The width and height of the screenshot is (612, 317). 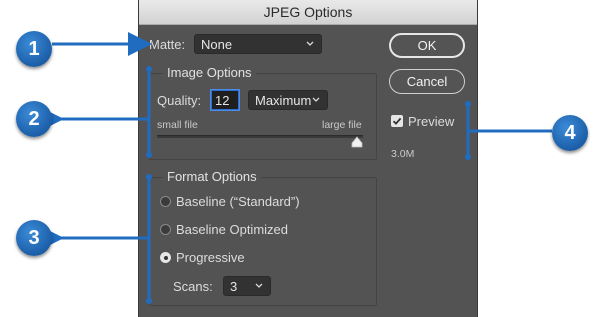 What do you see at coordinates (468, 104) in the screenshot?
I see `callout-4-dot-top` at bounding box center [468, 104].